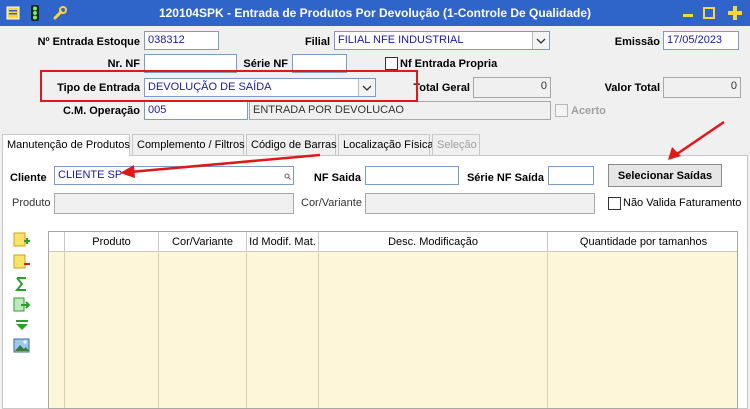 This screenshot has height=409, width=750. What do you see at coordinates (31, 203) in the screenshot?
I see `produto-label: Produto` at bounding box center [31, 203].